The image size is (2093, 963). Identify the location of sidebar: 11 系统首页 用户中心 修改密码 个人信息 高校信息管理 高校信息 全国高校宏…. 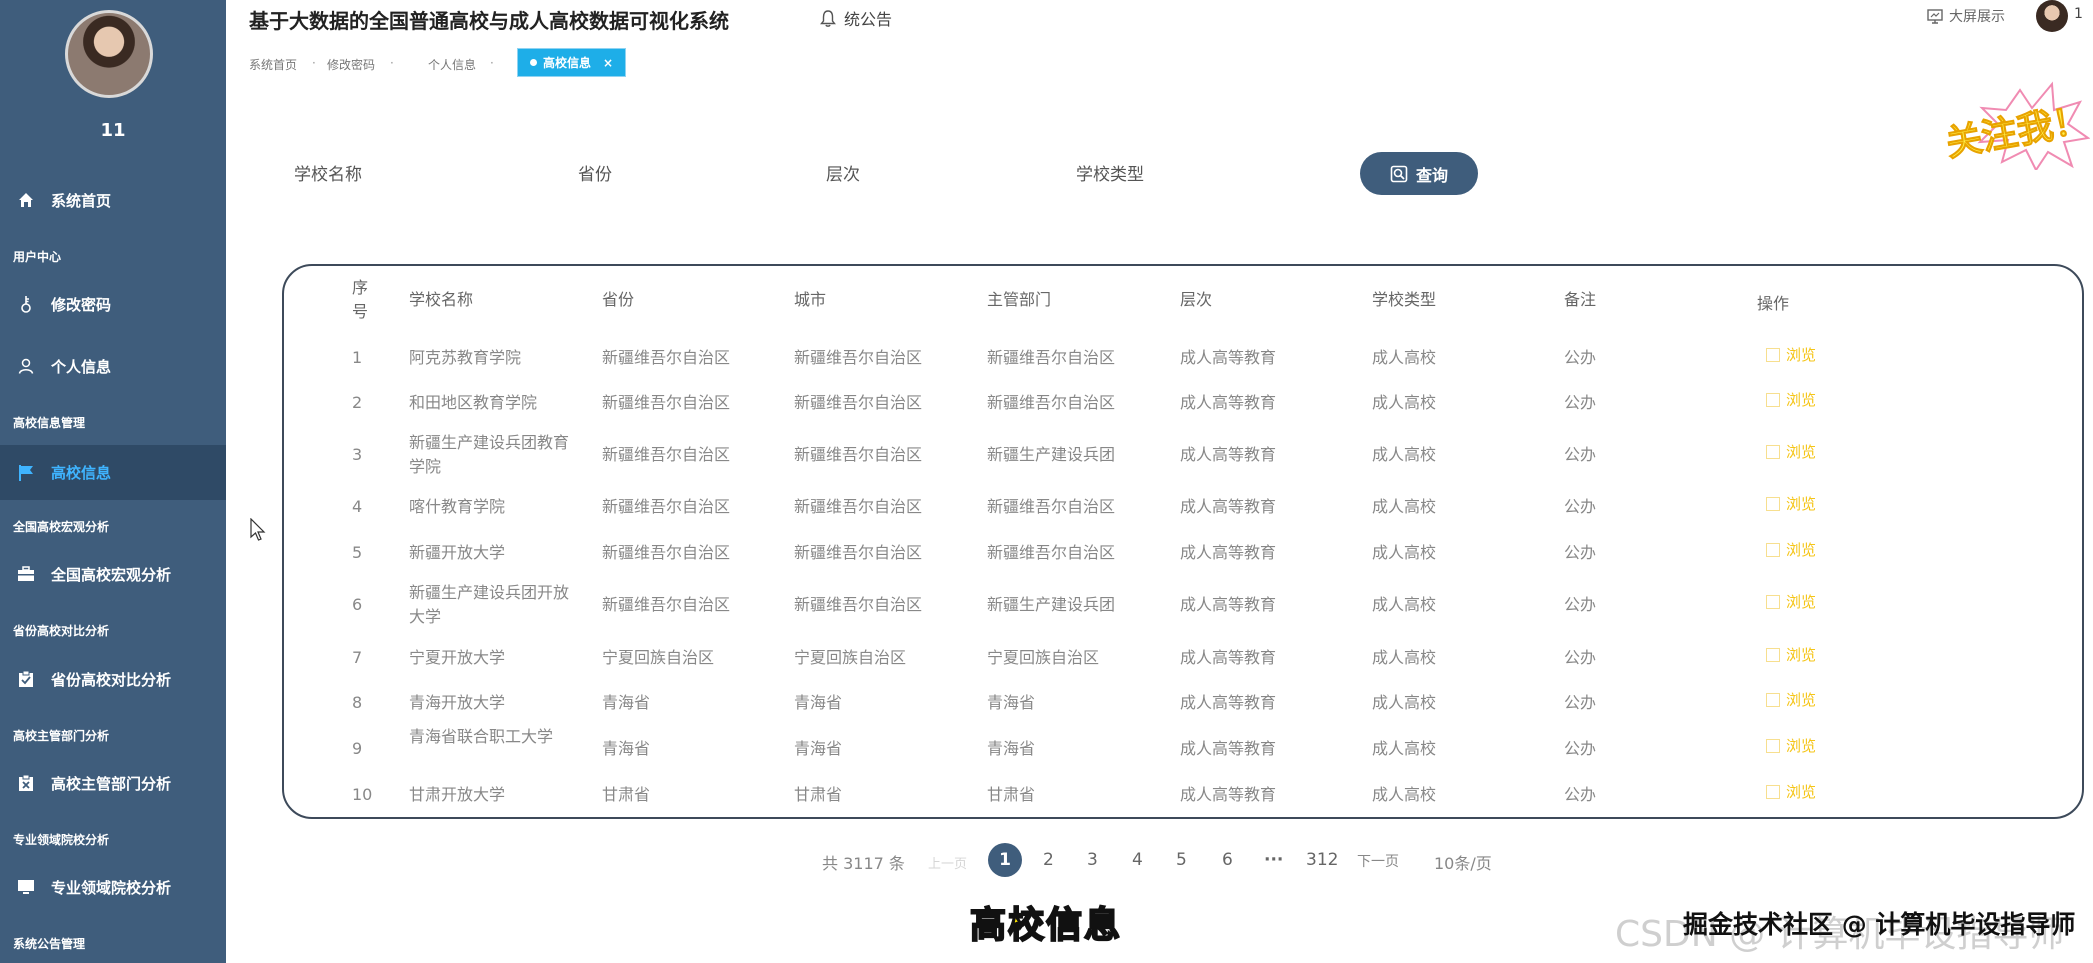
(113, 481).